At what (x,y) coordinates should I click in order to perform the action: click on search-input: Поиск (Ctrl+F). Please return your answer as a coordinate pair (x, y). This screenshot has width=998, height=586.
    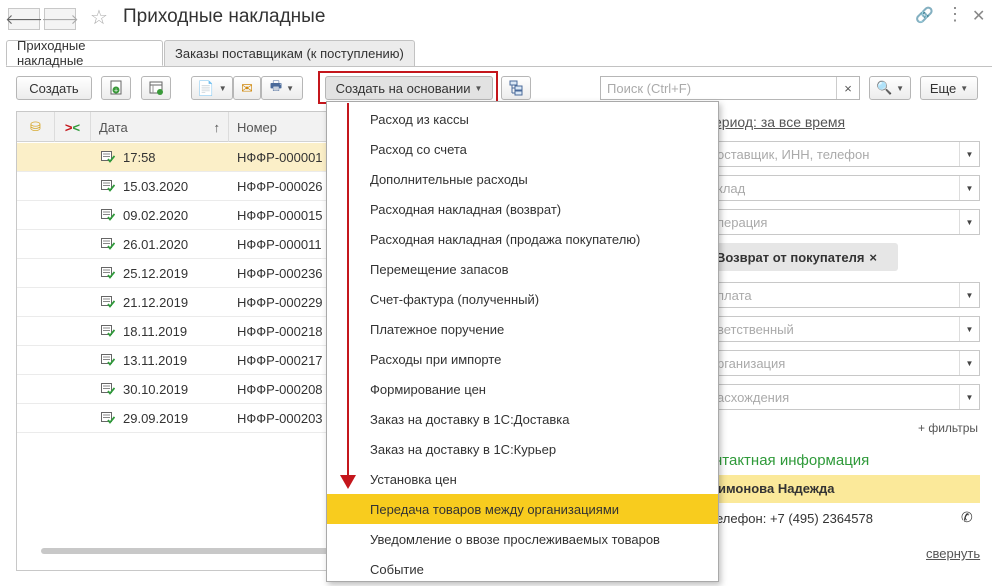
    Looking at the image, I should click on (730, 88).